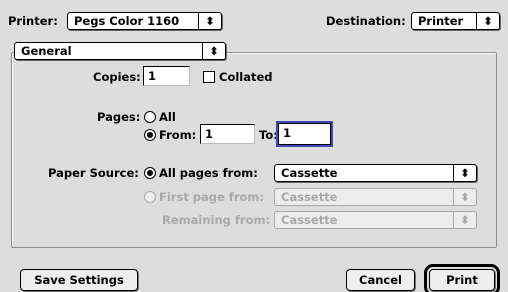 This screenshot has width=508, height=292. What do you see at coordinates (150, 117) in the screenshot?
I see `pages-all-radio` at bounding box center [150, 117].